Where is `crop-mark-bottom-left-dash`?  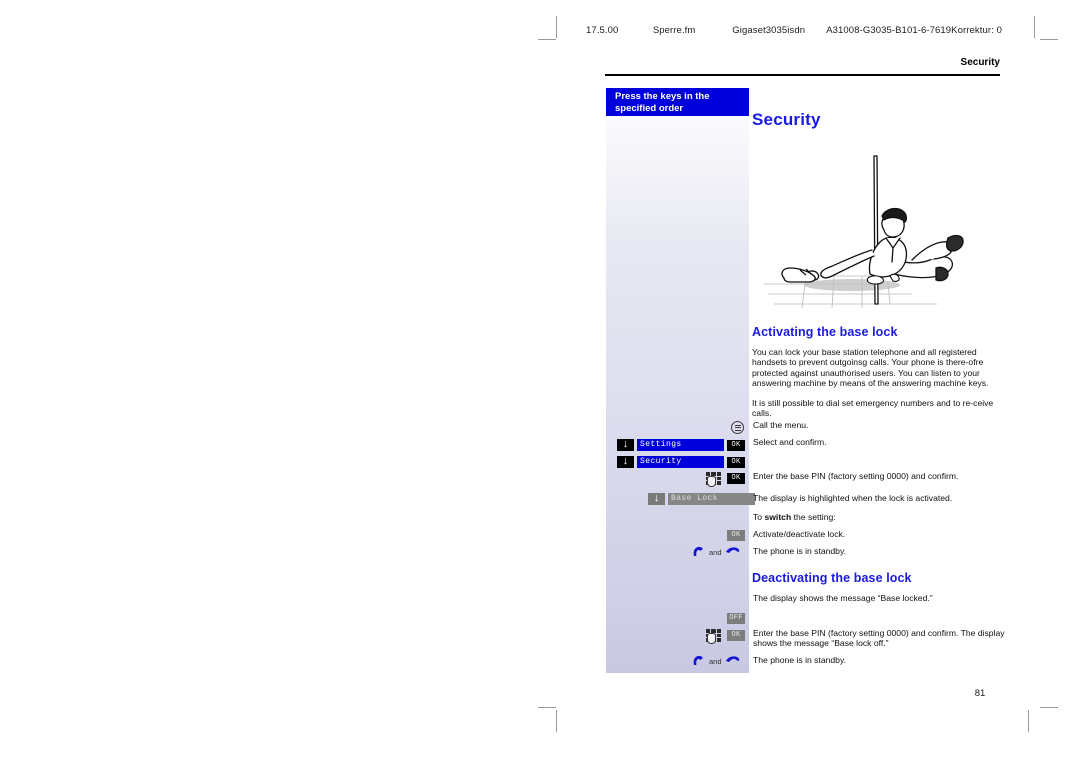
crop-mark-bottom-left-dash is located at coordinates (547, 707).